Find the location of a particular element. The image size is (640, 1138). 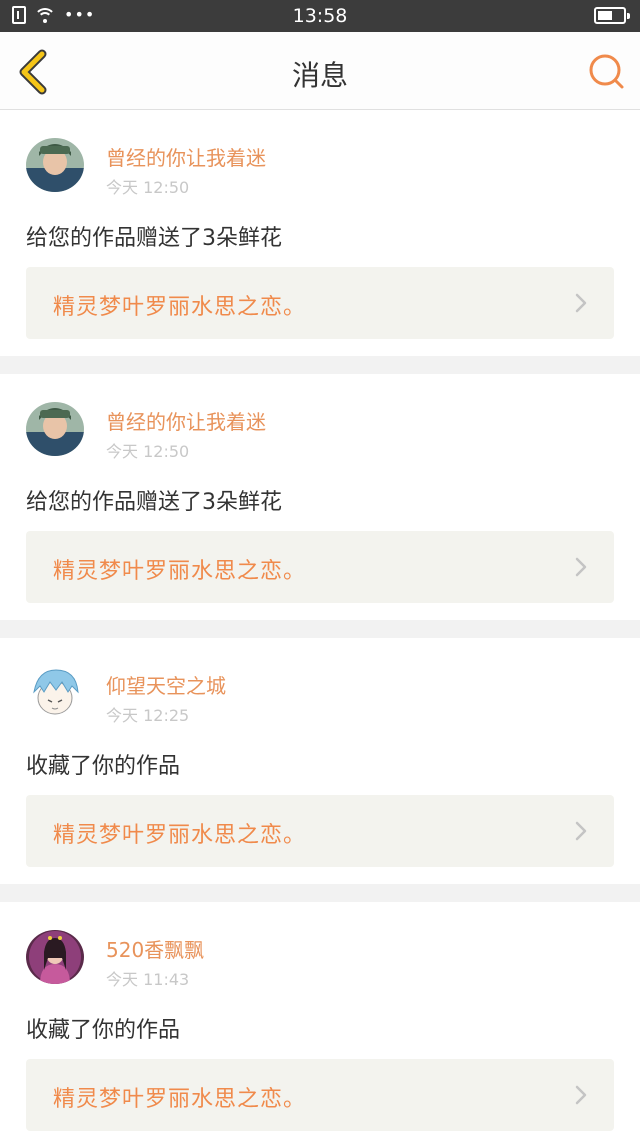

battery-icon is located at coordinates (612, 15).